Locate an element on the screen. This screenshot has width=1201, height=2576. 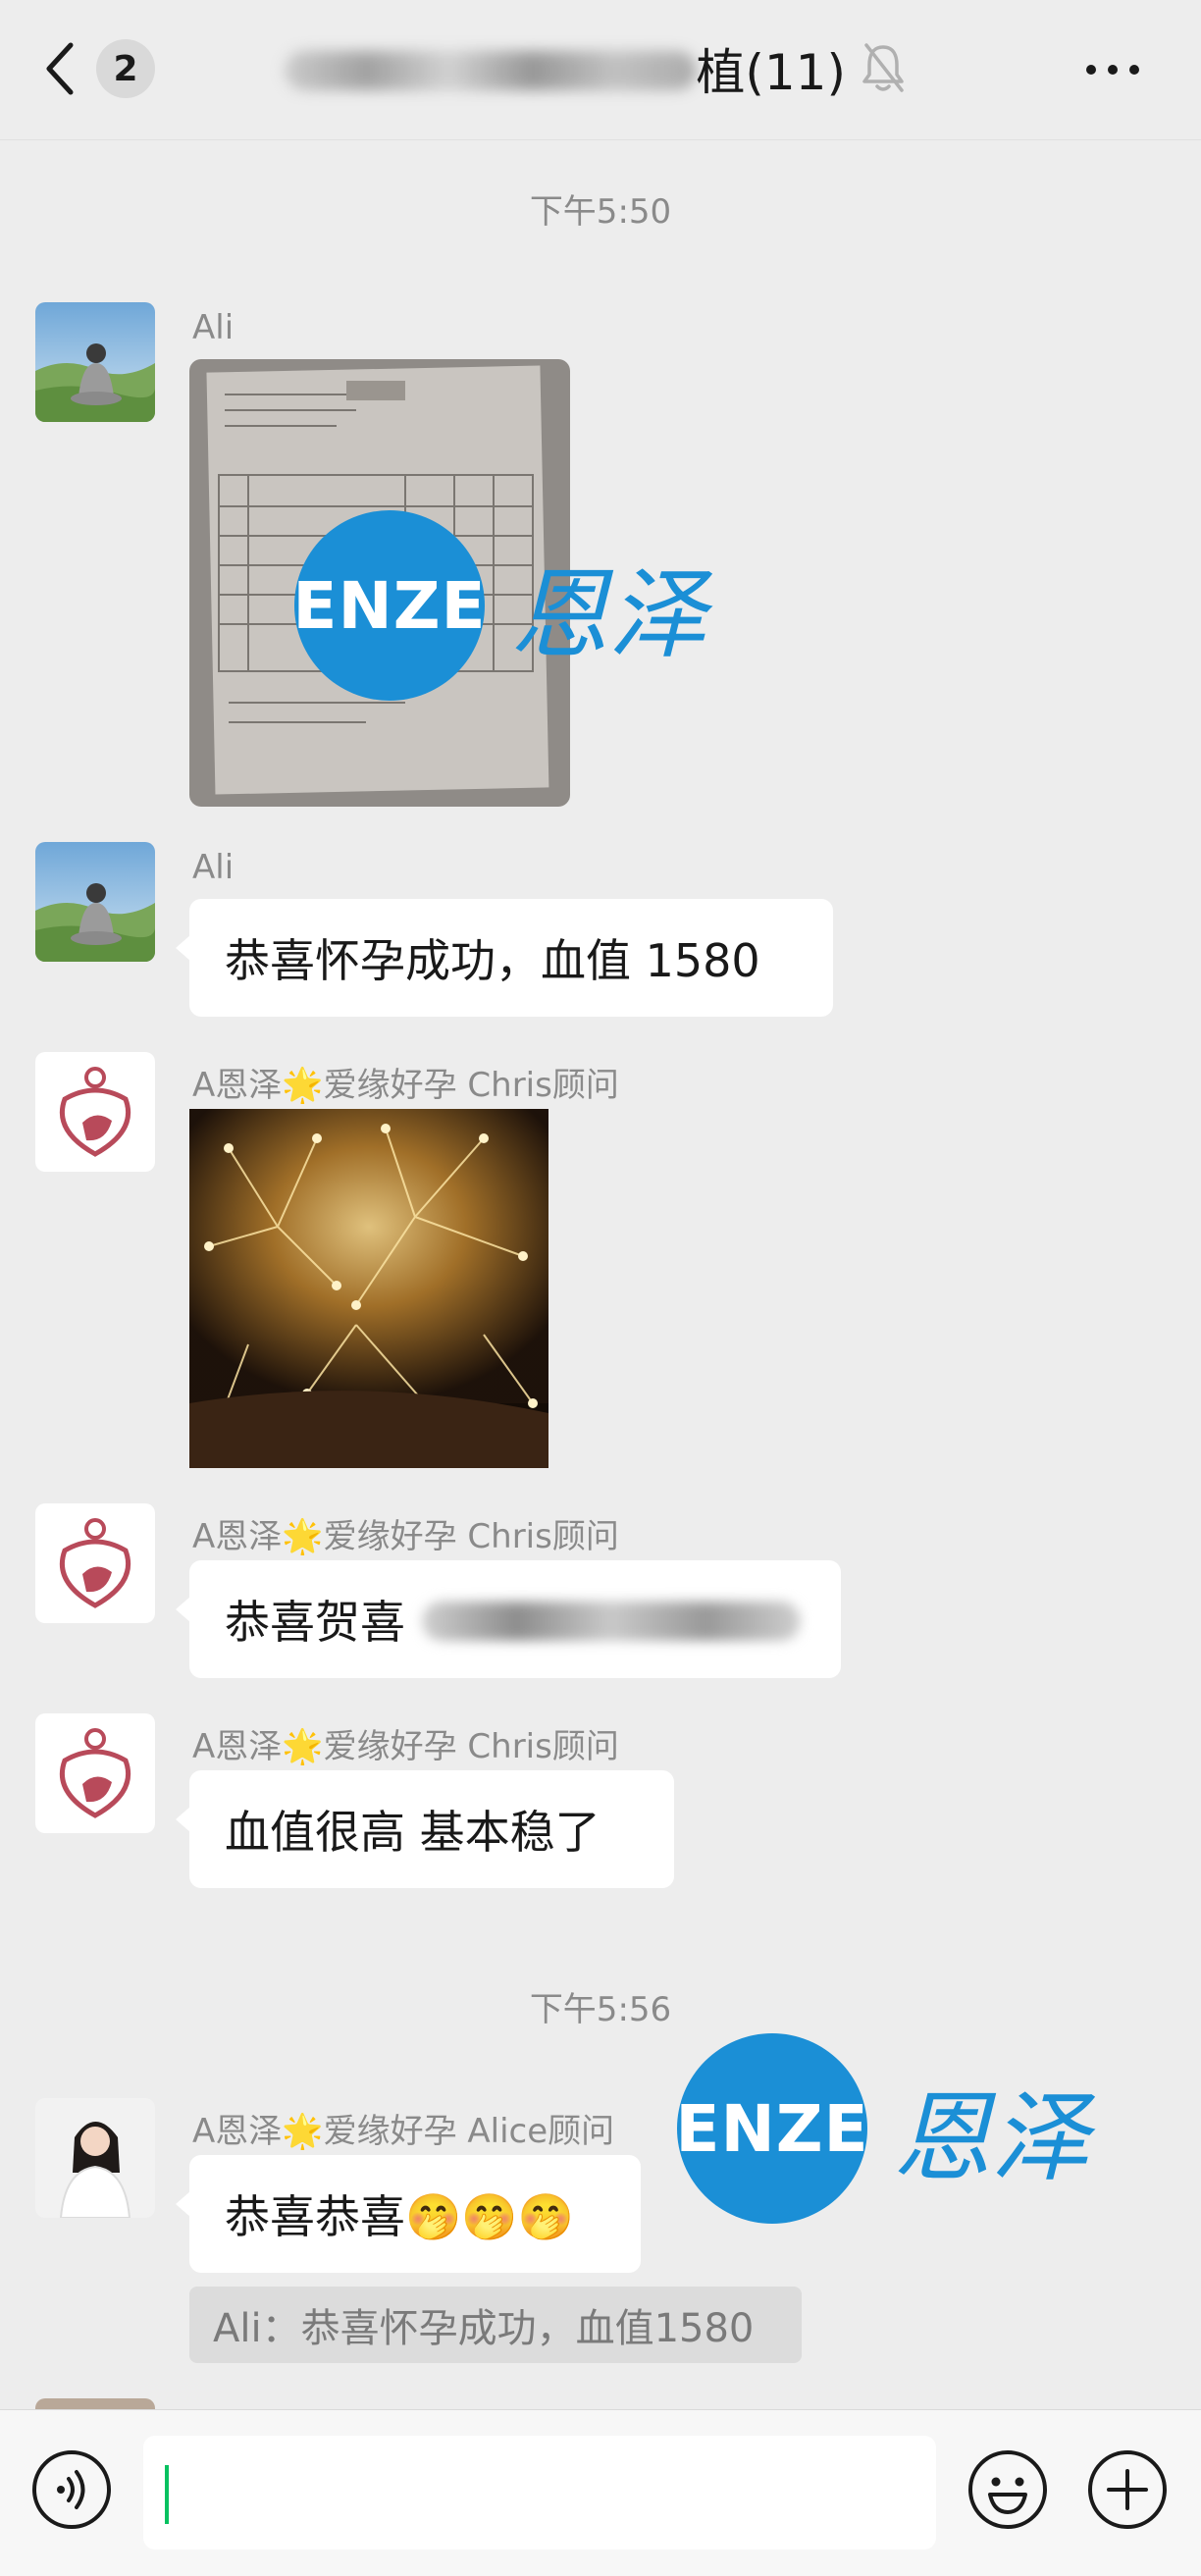
time-separator: 下午5:50 is located at coordinates (600, 212).